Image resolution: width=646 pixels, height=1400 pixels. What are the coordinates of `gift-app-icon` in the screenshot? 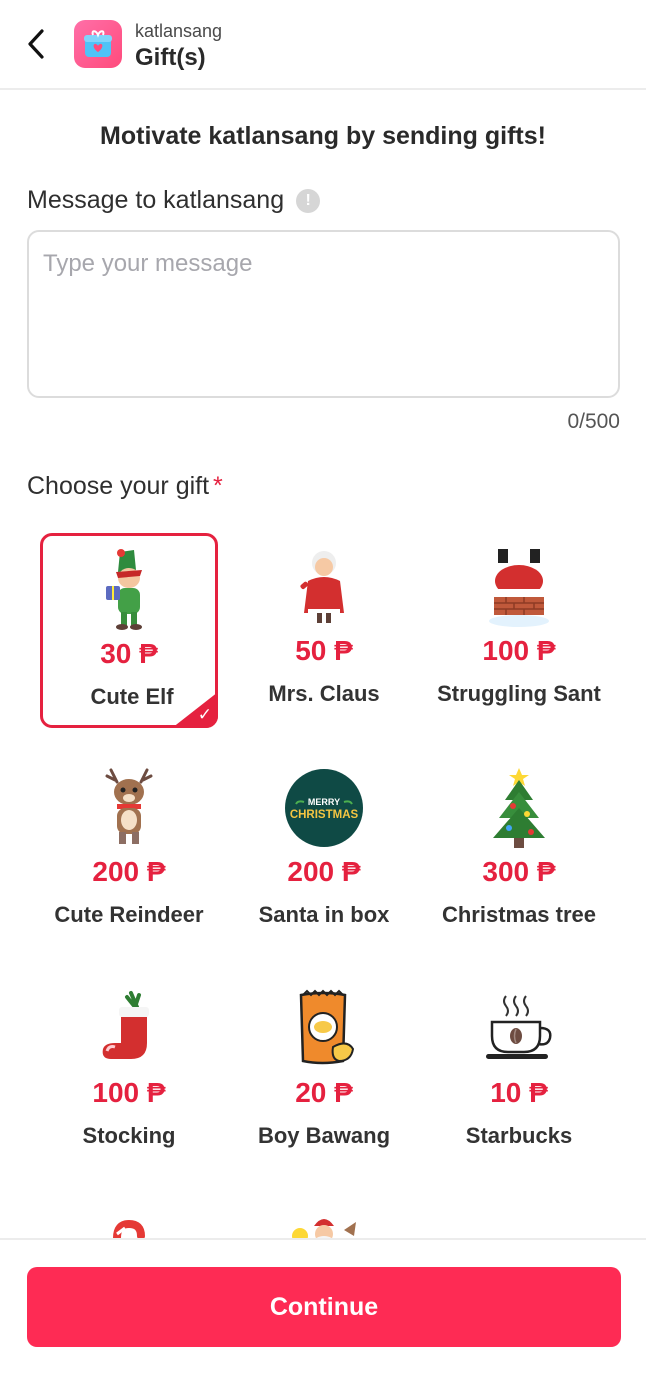 It's located at (98, 44).